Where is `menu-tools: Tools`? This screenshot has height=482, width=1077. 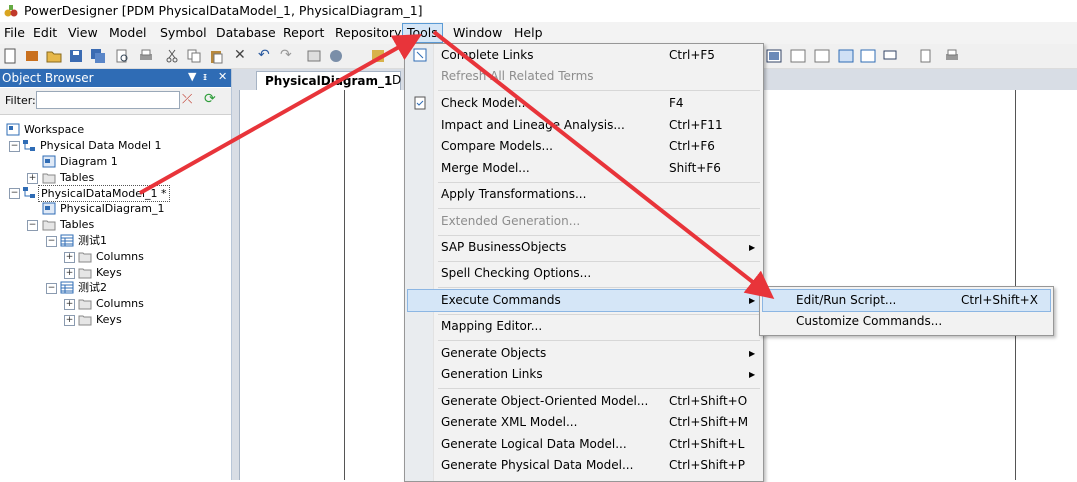
menu-tools: Tools is located at coordinates (422, 33).